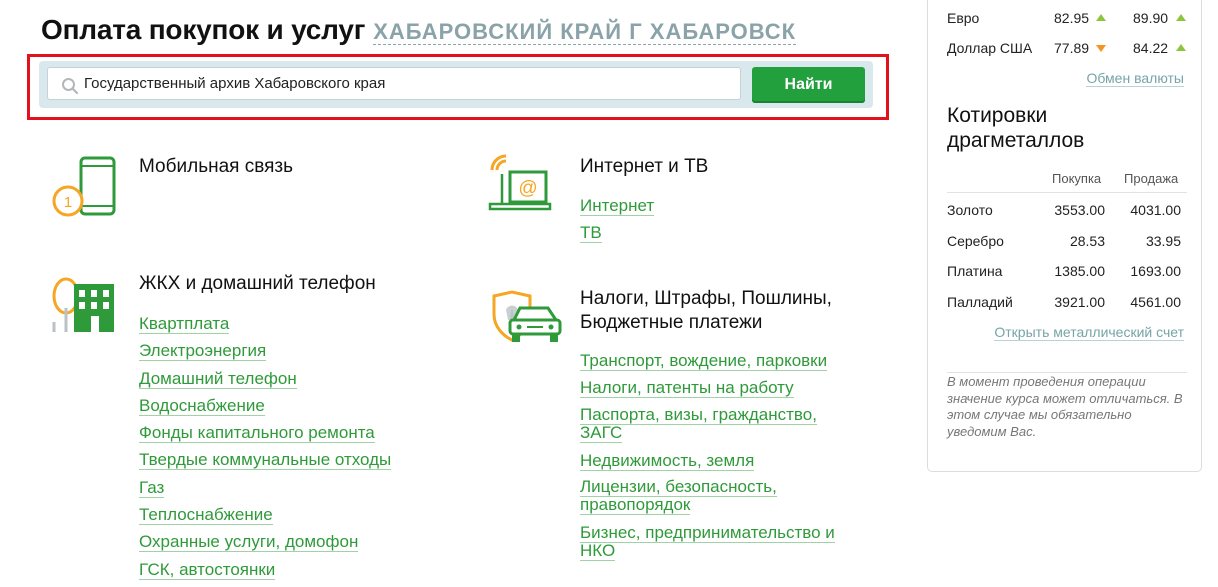 The width and height of the screenshot is (1218, 587). What do you see at coordinates (1067, 192) in the screenshot?
I see `metals-divider` at bounding box center [1067, 192].